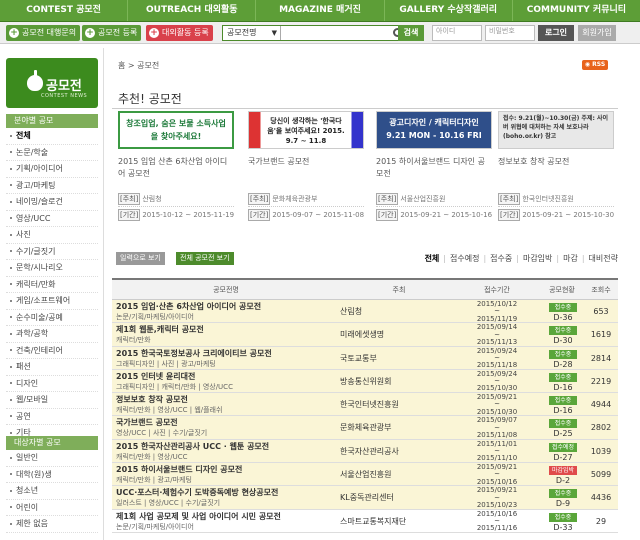 This screenshot has height=540, width=640. What do you see at coordinates (226, 470) in the screenshot?
I see `contest-title: 2015 하이서울브랜드 디자인 공모전` at bounding box center [226, 470].